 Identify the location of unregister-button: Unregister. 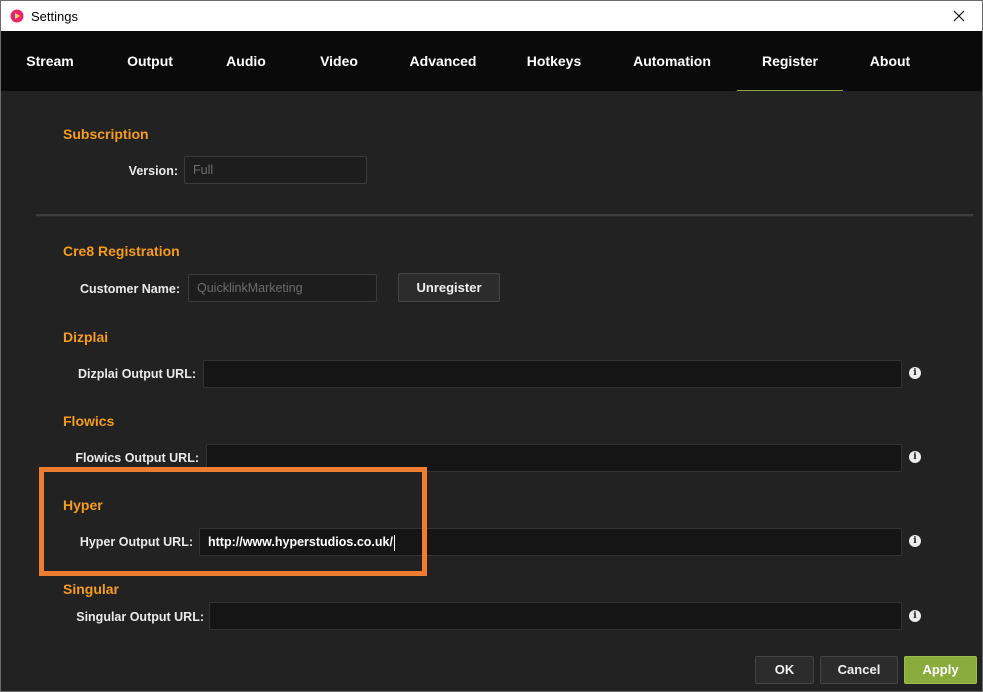
(449, 287).